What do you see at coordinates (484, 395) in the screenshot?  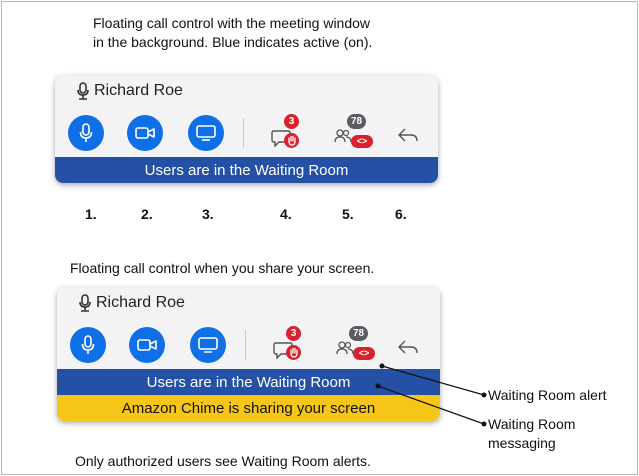 I see `alert-callout-end-dot` at bounding box center [484, 395].